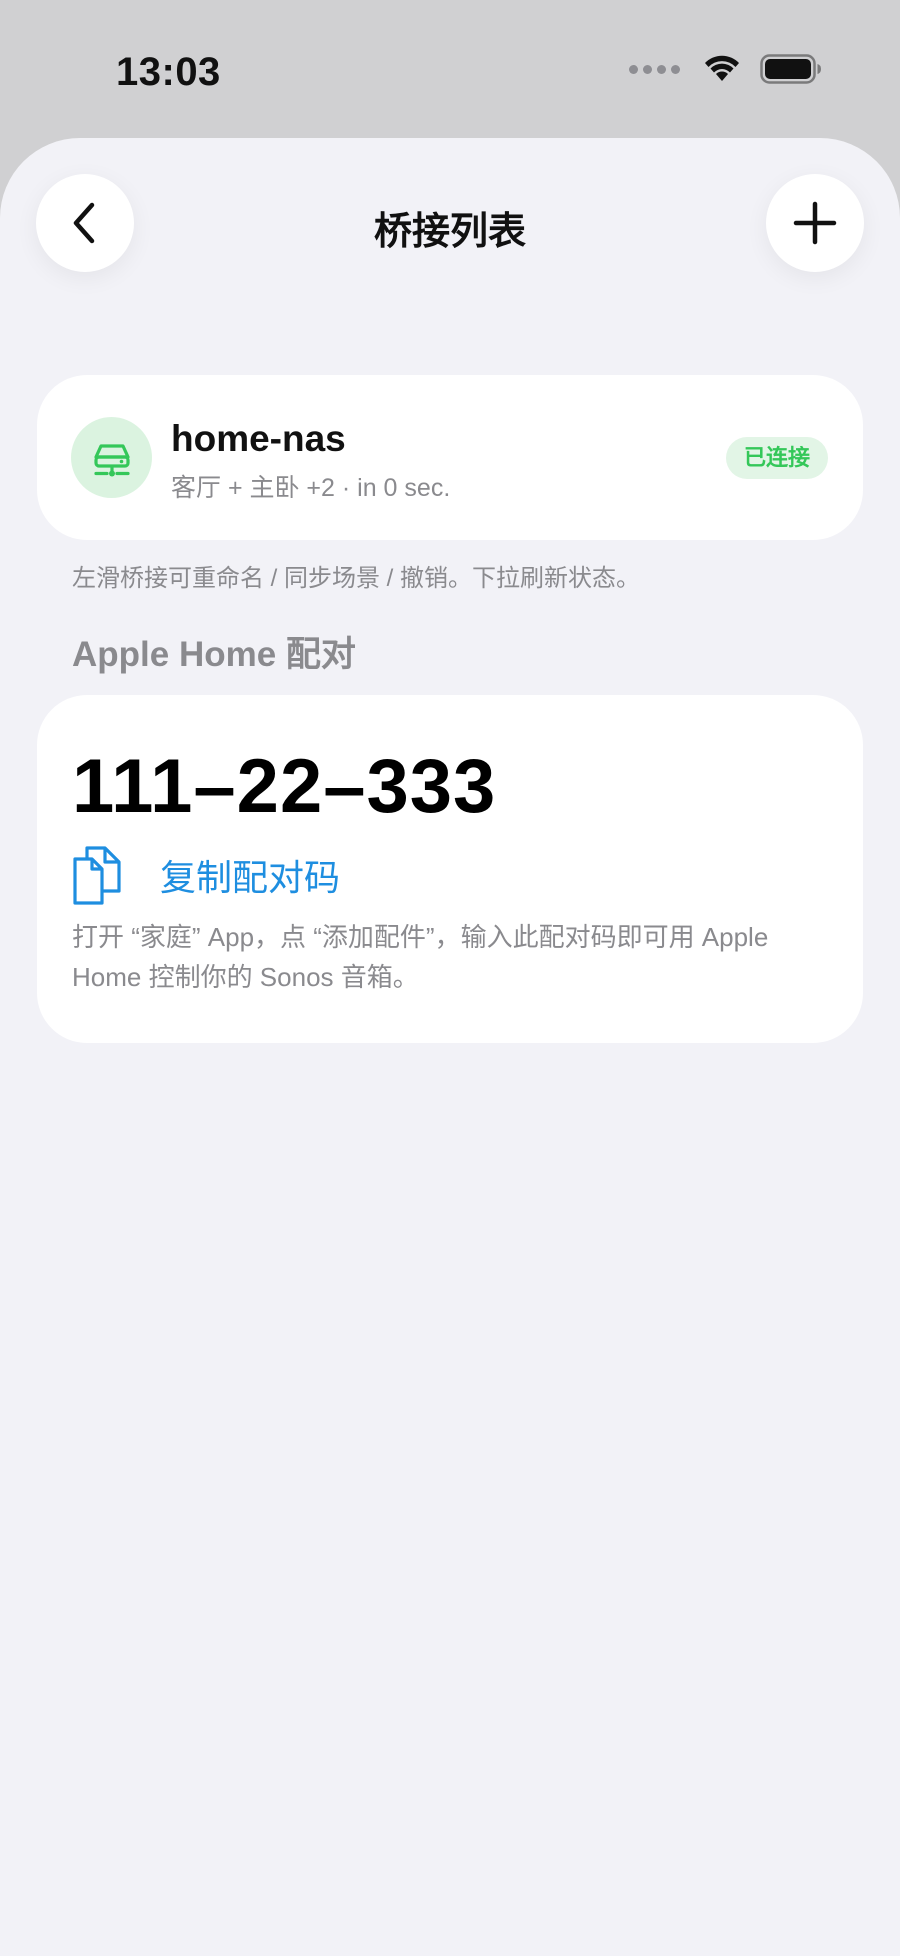  I want to click on page-title: 桥接列表, so click(449, 232).